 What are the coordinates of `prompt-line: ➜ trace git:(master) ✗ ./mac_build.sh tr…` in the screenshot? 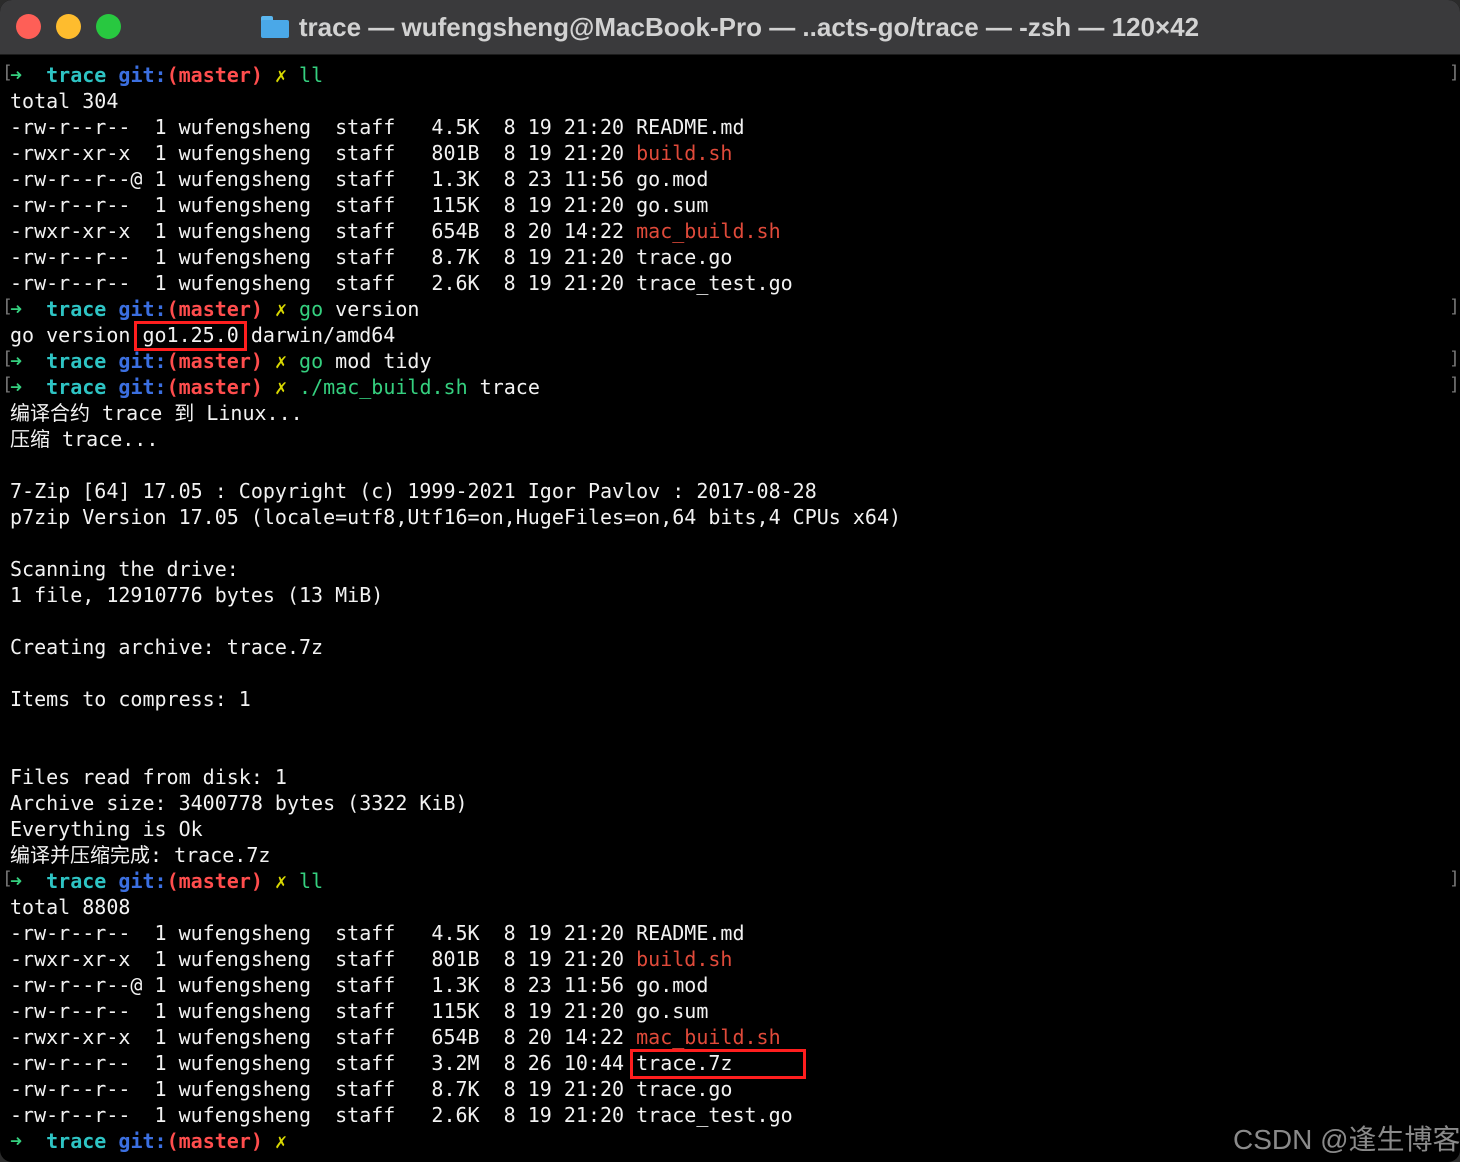 It's located at (275, 387).